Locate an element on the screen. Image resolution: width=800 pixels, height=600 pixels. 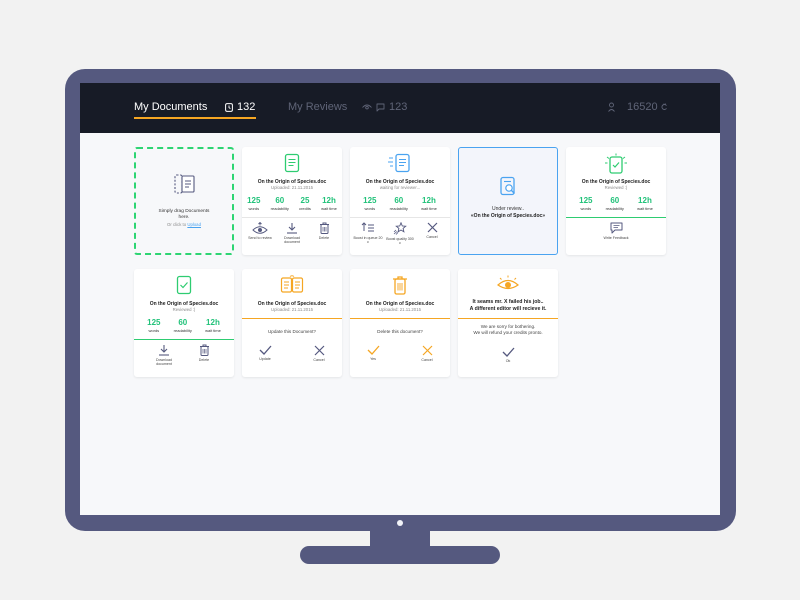
credit-coin-icon is located at coordinates (664, 106).